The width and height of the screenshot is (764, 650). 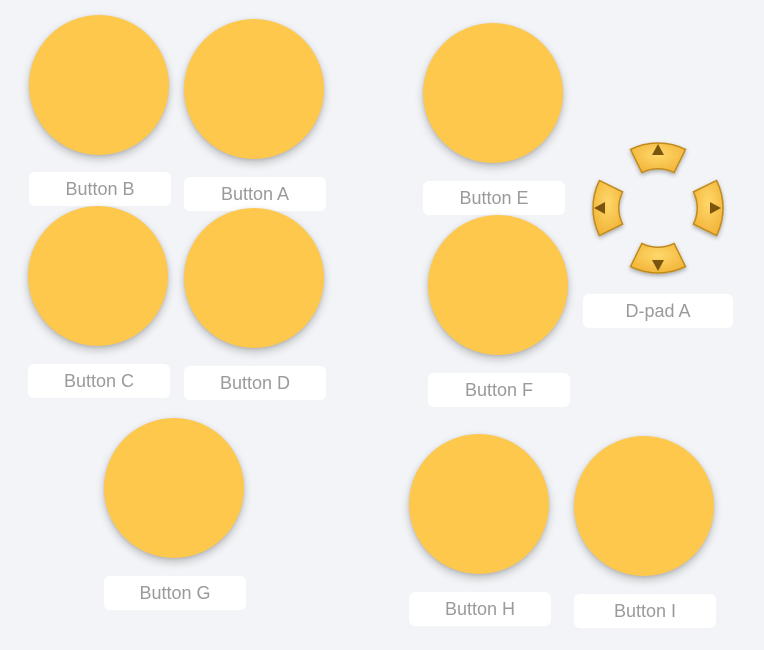 What do you see at coordinates (645, 611) in the screenshot?
I see `button-i-label: Button I` at bounding box center [645, 611].